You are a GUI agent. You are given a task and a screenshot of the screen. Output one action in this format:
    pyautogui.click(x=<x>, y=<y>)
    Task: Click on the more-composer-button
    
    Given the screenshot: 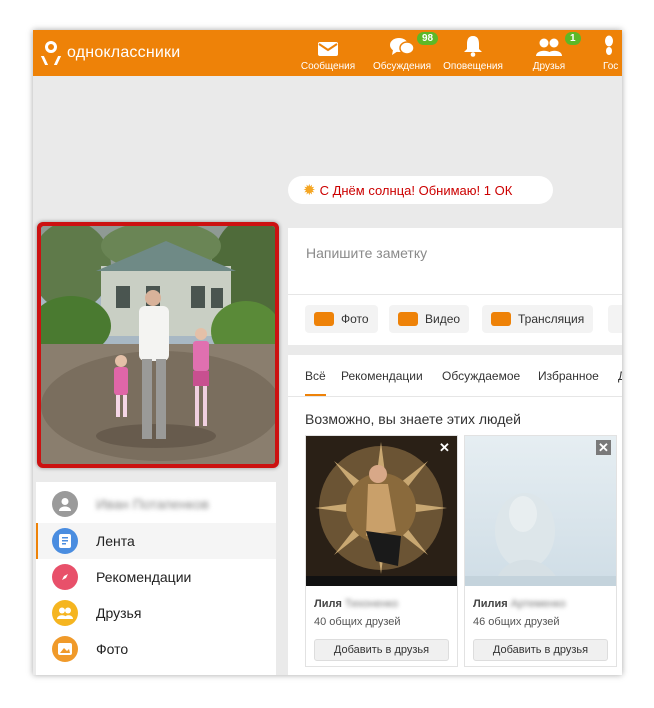 What is the action you would take?
    pyautogui.click(x=615, y=319)
    